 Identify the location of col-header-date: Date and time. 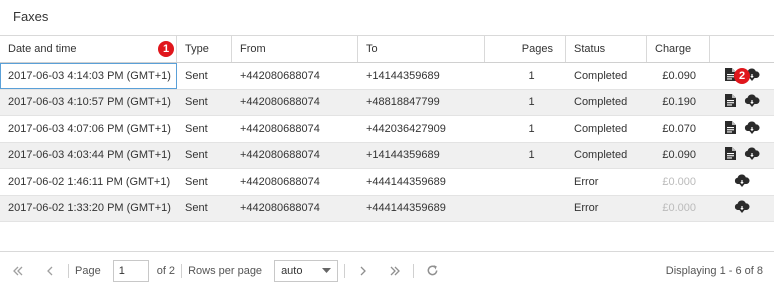
(88, 49).